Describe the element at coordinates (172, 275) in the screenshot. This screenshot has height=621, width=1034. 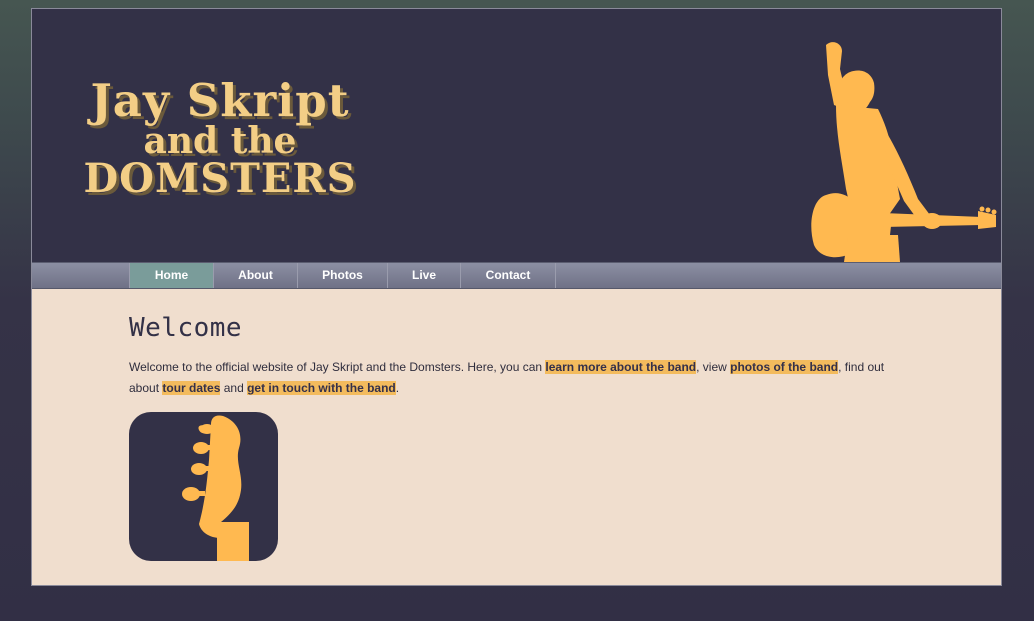
I see `nav-item-home: Home` at that location.